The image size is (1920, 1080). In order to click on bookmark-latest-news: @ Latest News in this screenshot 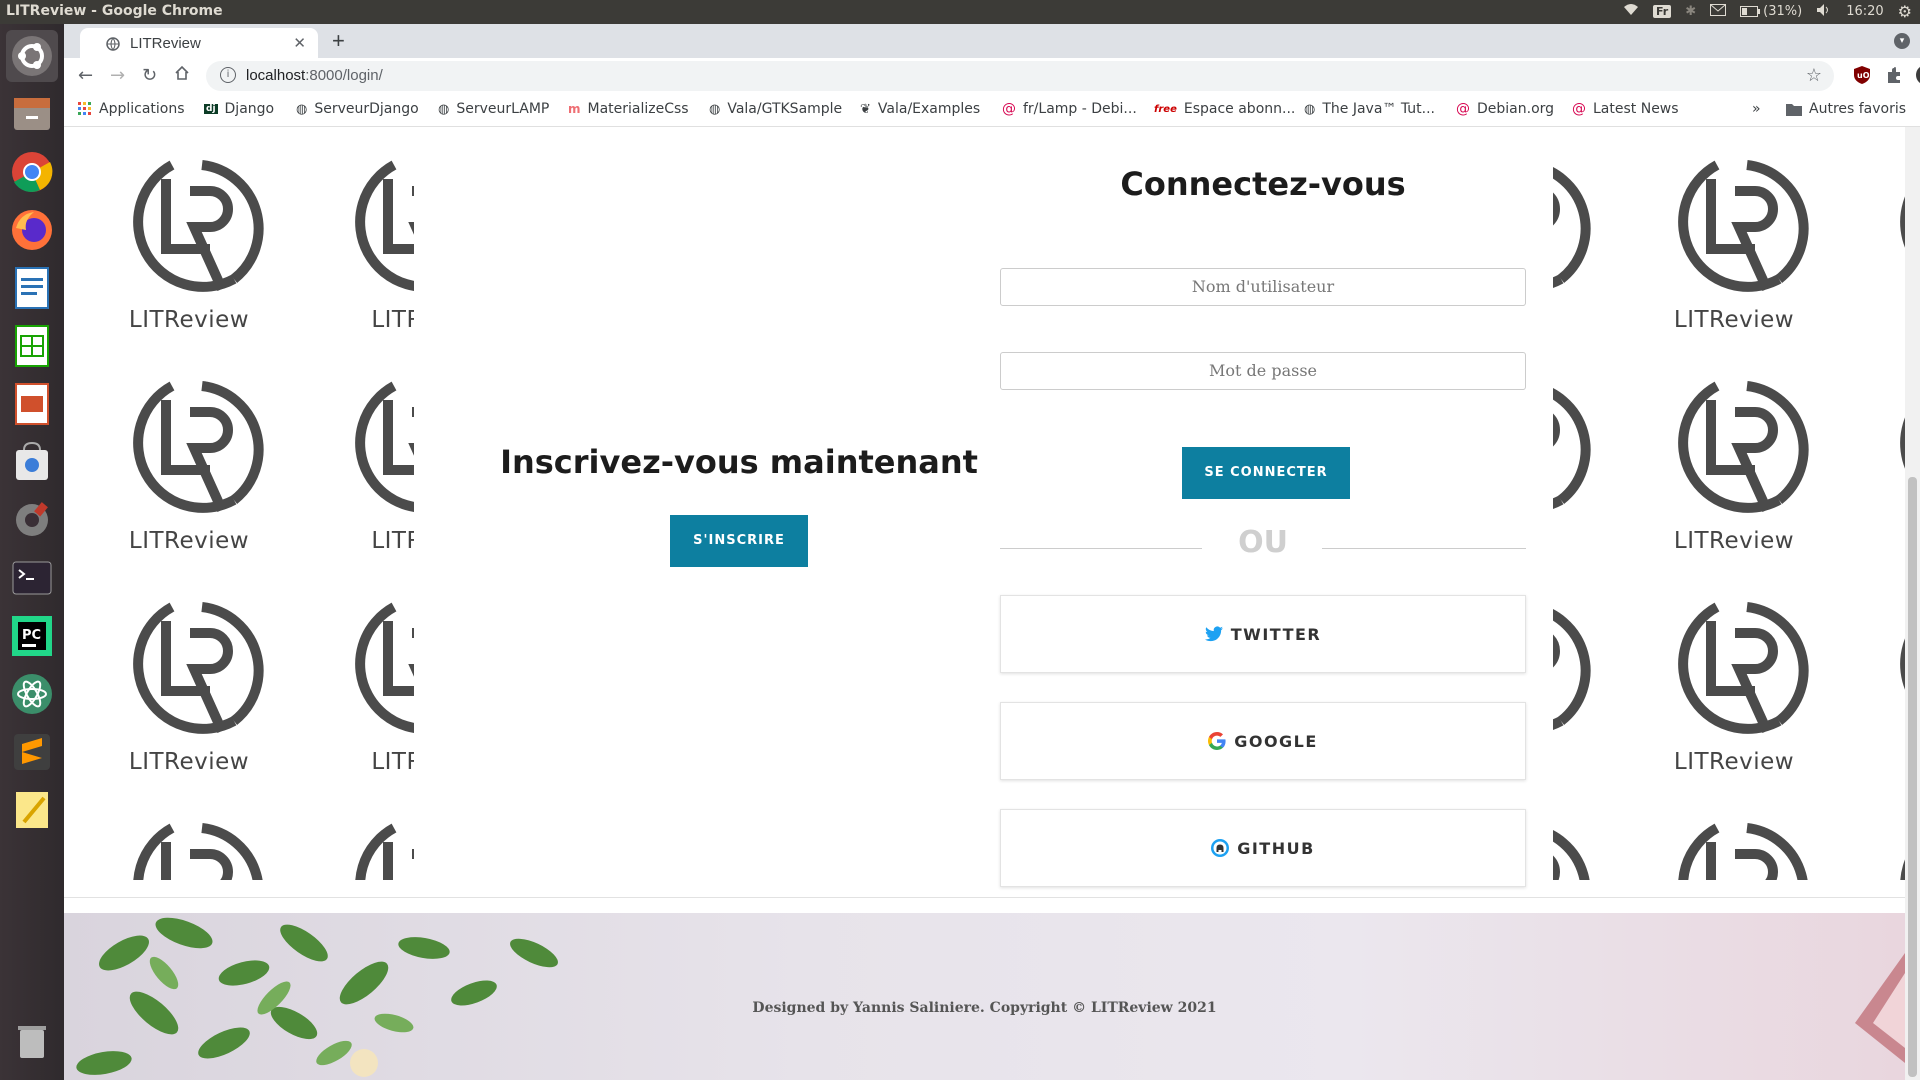, I will do `click(1625, 109)`.